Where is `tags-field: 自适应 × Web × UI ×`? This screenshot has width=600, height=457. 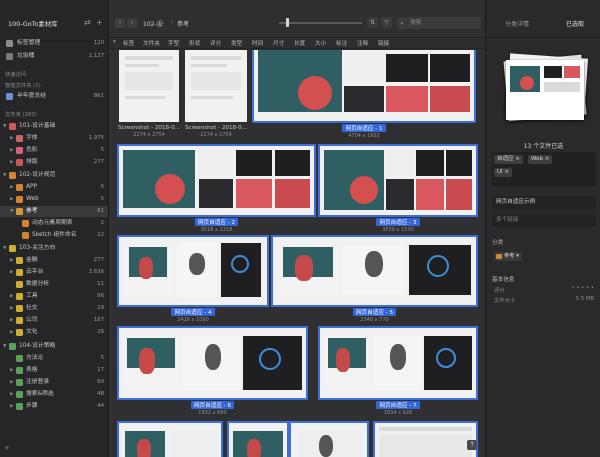 tags-field: 自适应 × Web × UI × is located at coordinates (544, 169).